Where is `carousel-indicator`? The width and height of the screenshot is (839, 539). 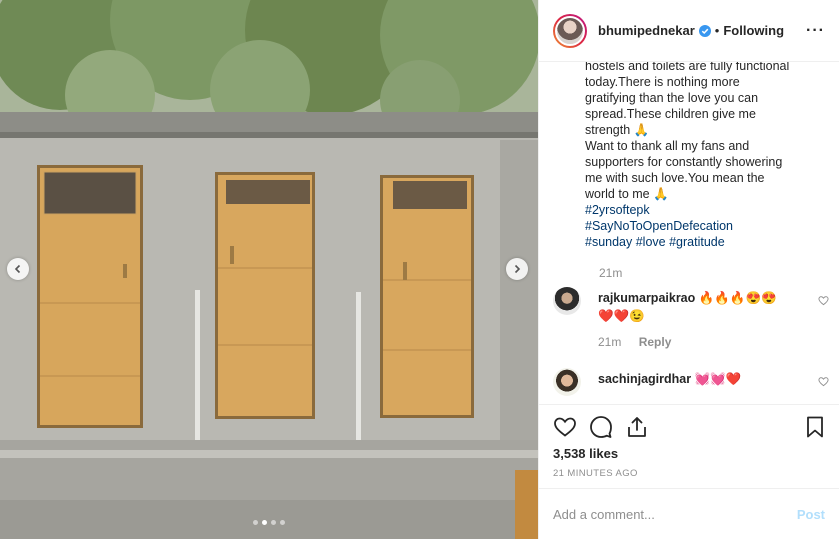 carousel-indicator is located at coordinates (269, 522).